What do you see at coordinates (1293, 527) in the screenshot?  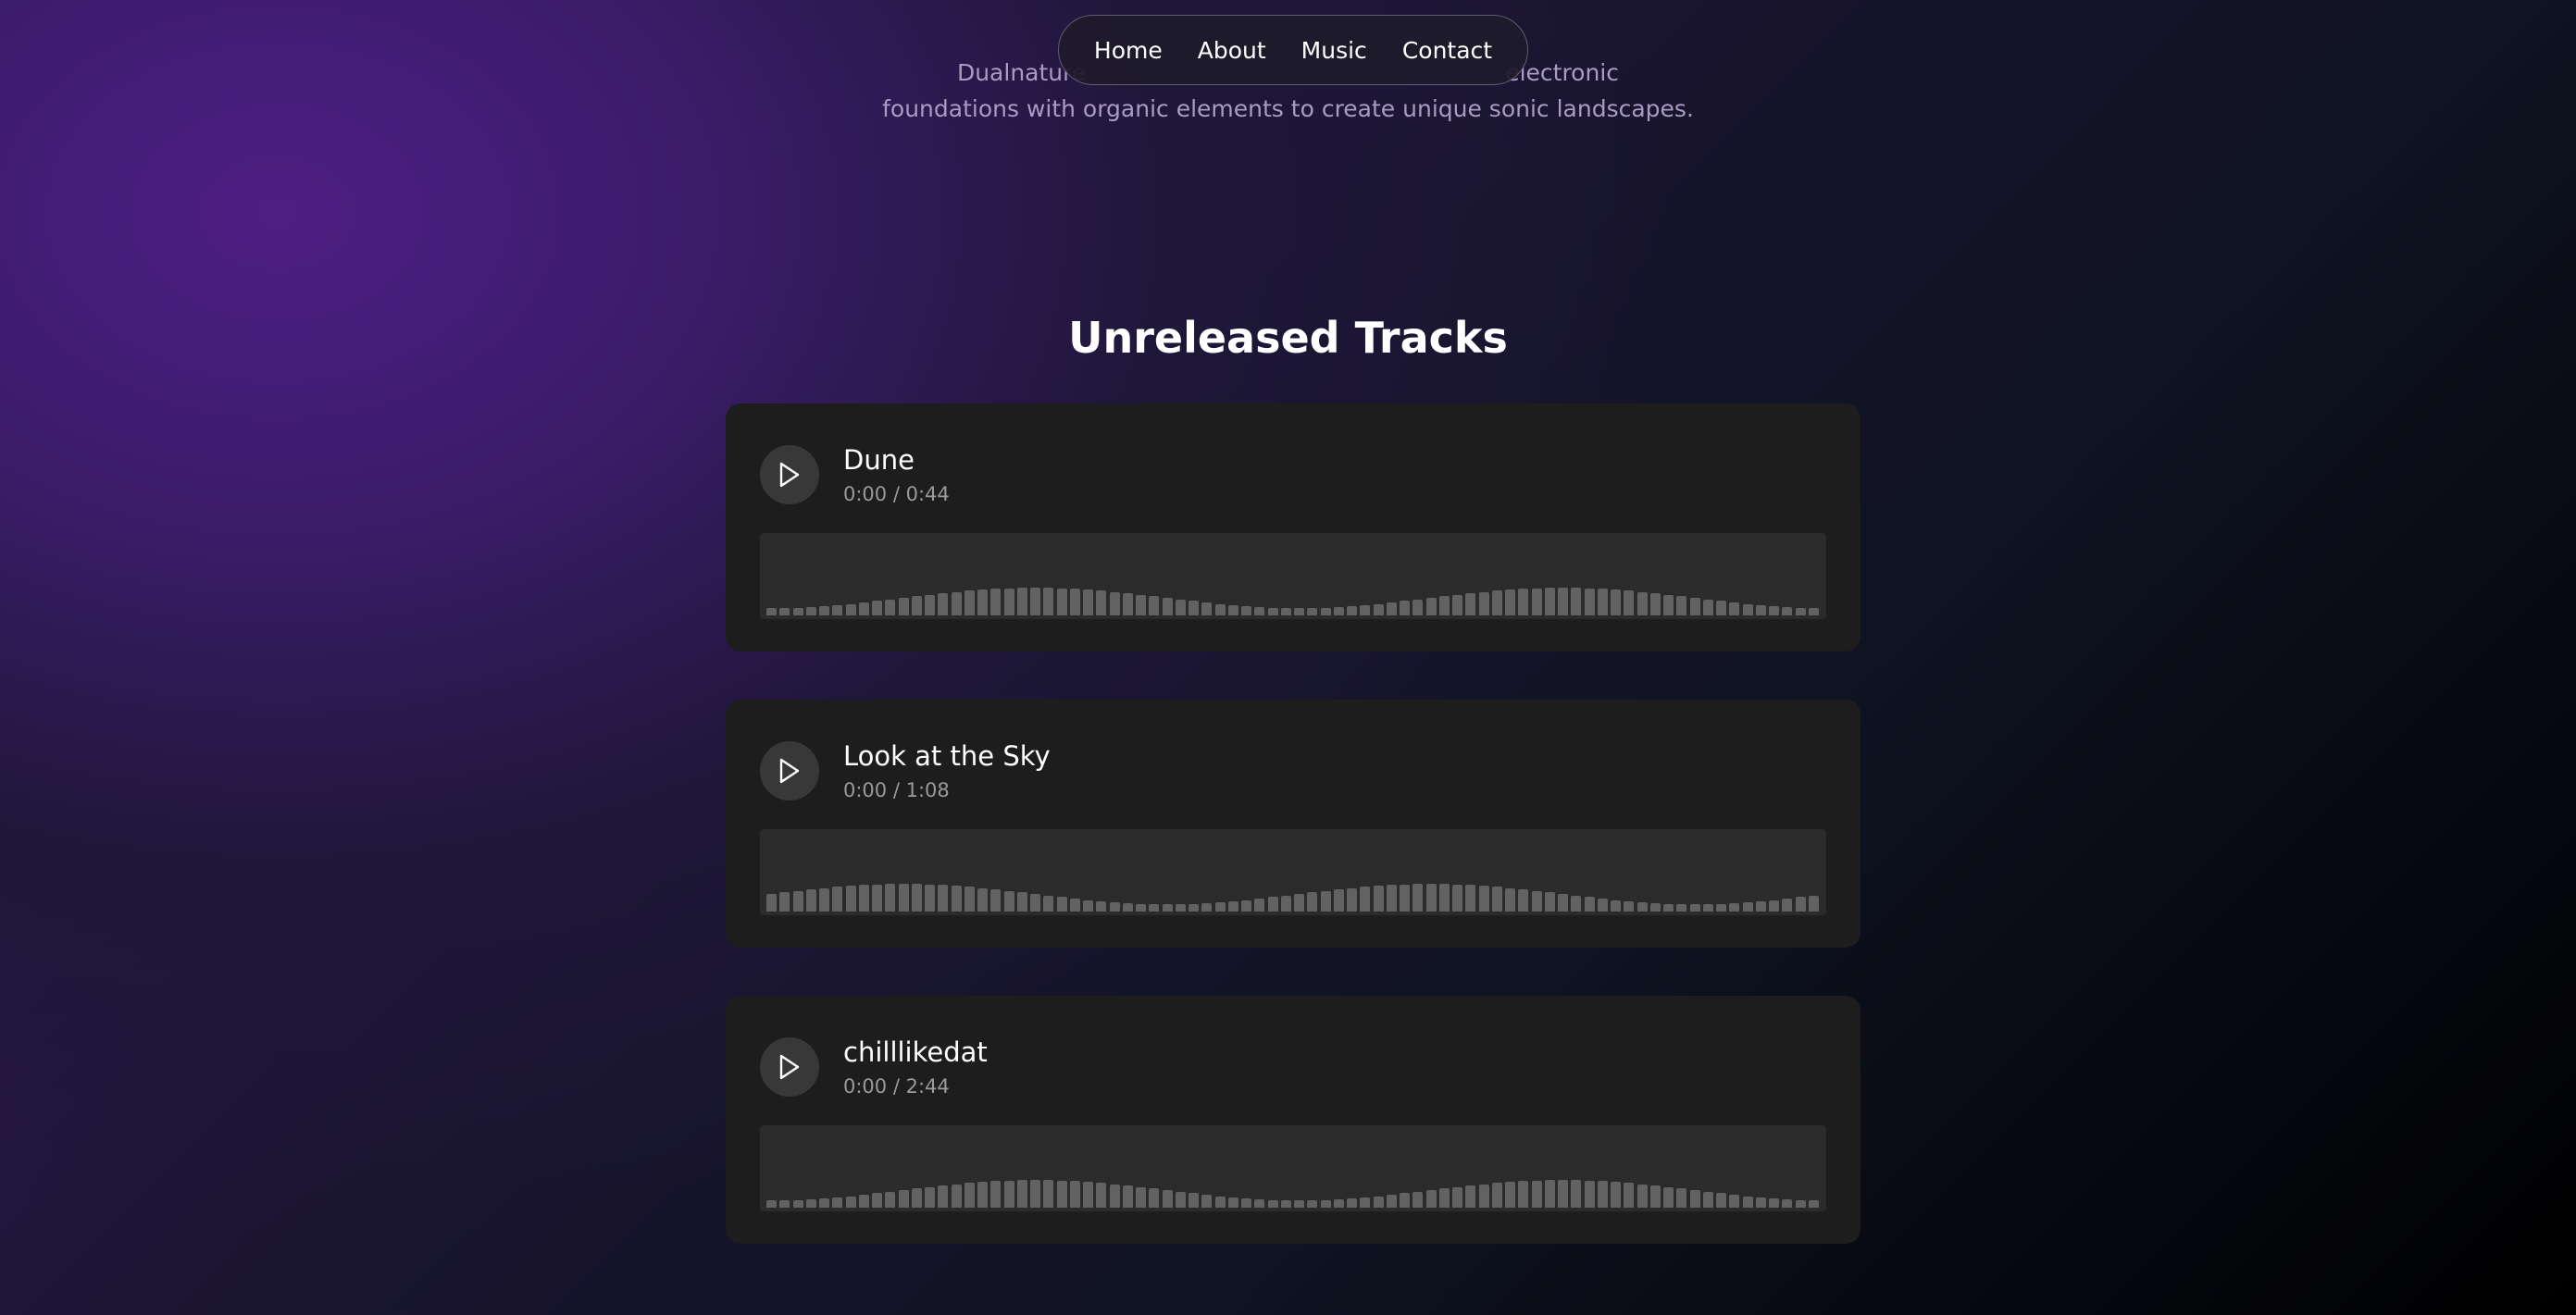 I see `track-card: Dune 0:00 / 0:44` at bounding box center [1293, 527].